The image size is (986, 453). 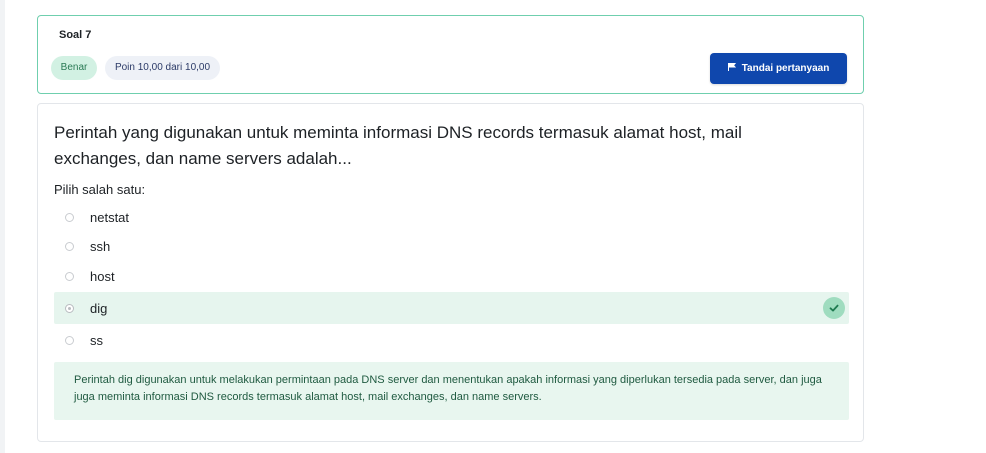 I want to click on flag-question-button: Tandai pertanyaan, so click(x=778, y=68).